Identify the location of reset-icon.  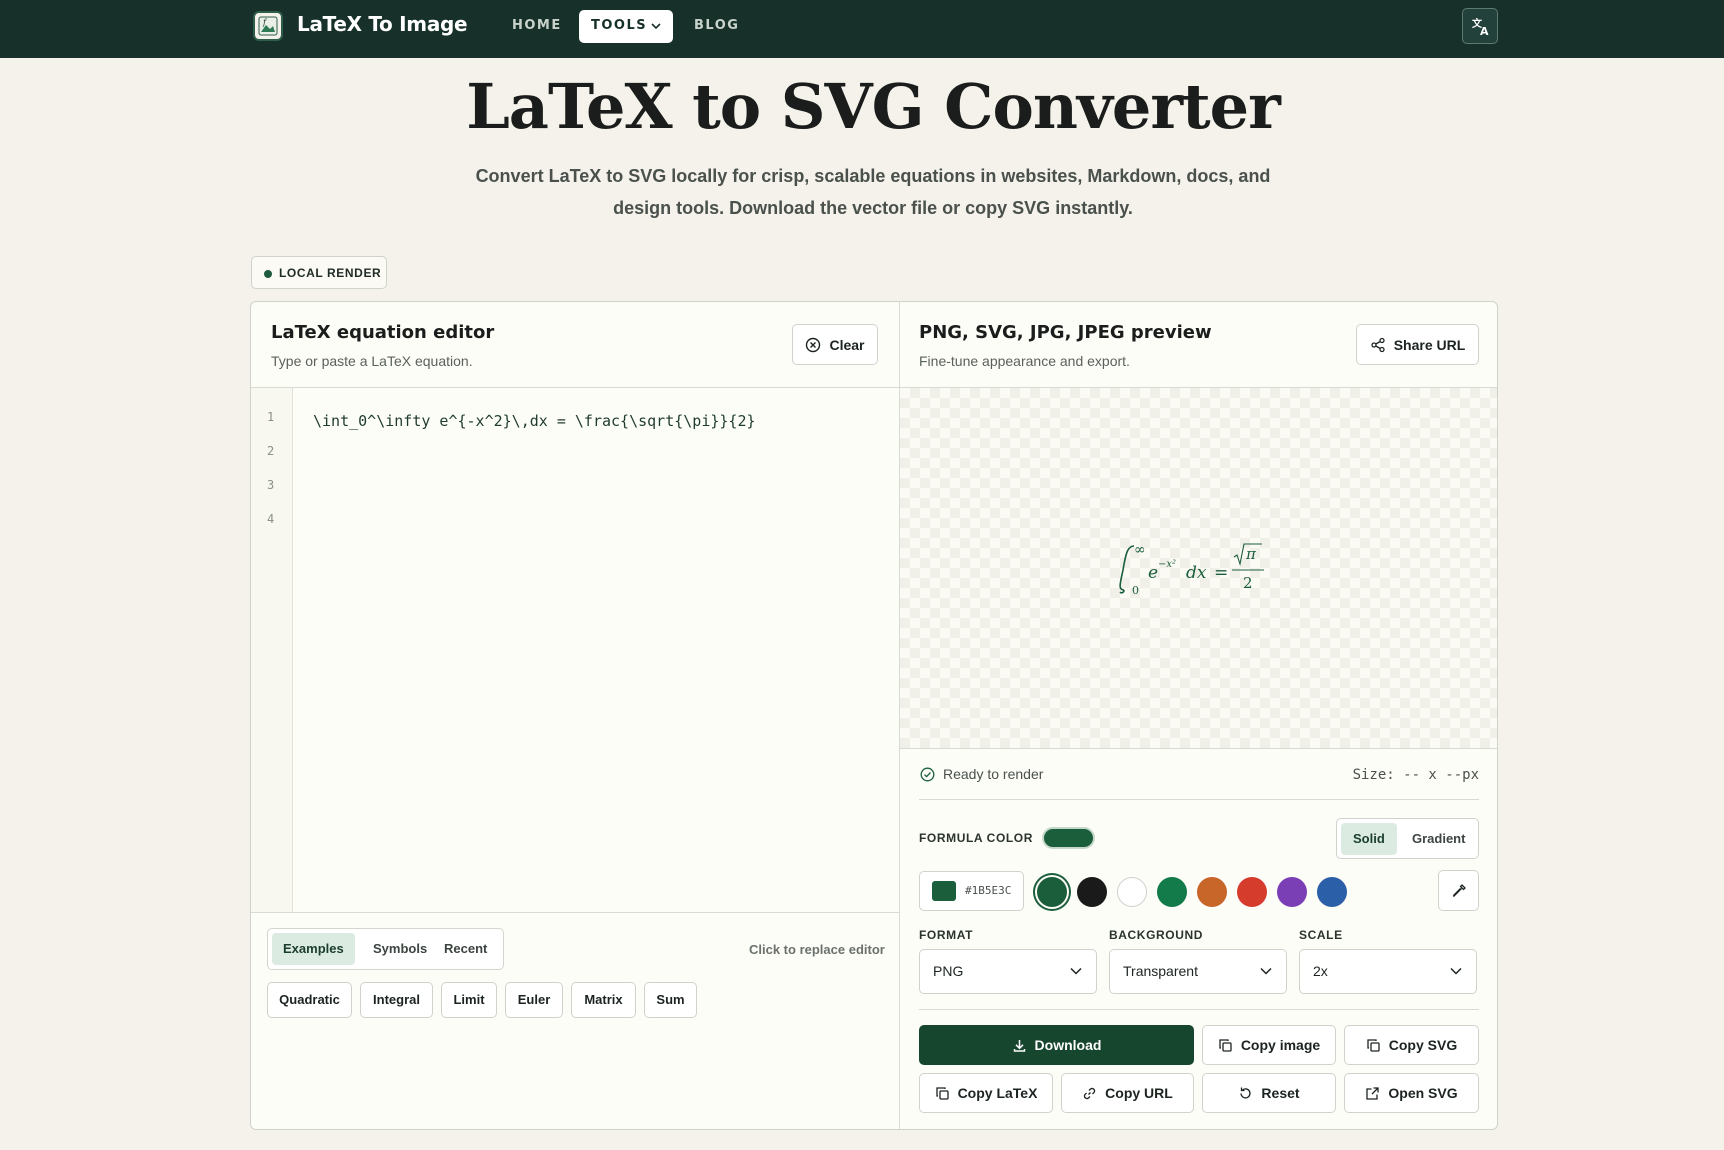
(1246, 1092).